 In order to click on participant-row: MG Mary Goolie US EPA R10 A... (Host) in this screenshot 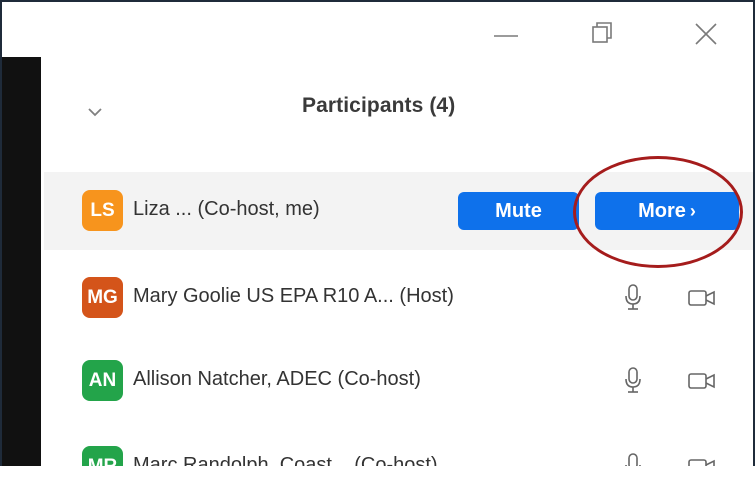, I will do `click(398, 298)`.